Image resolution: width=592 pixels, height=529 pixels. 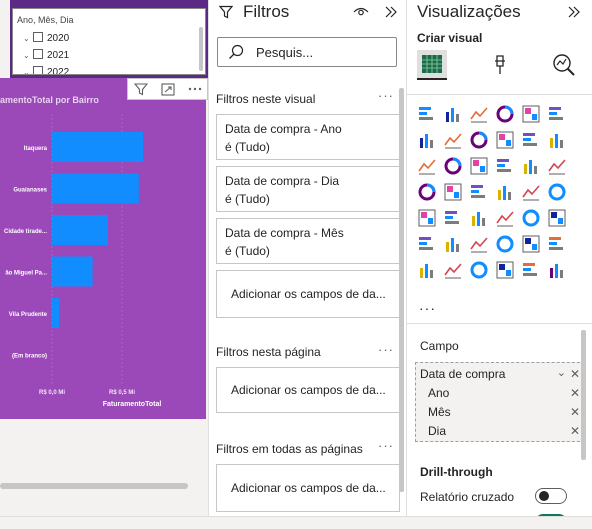 I want to click on slicer-icon, so click(x=479, y=218).